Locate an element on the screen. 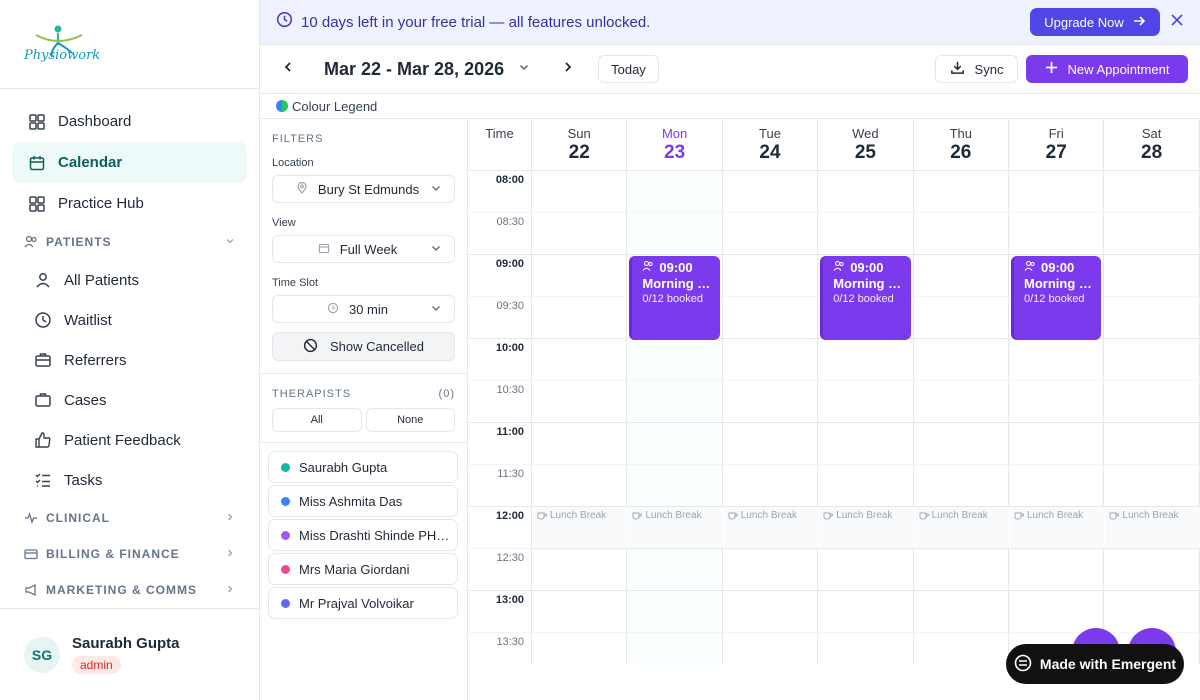 Image resolution: width=1200 pixels, height=700 pixels. user-name: Saurabh Gupta is located at coordinates (126, 643).